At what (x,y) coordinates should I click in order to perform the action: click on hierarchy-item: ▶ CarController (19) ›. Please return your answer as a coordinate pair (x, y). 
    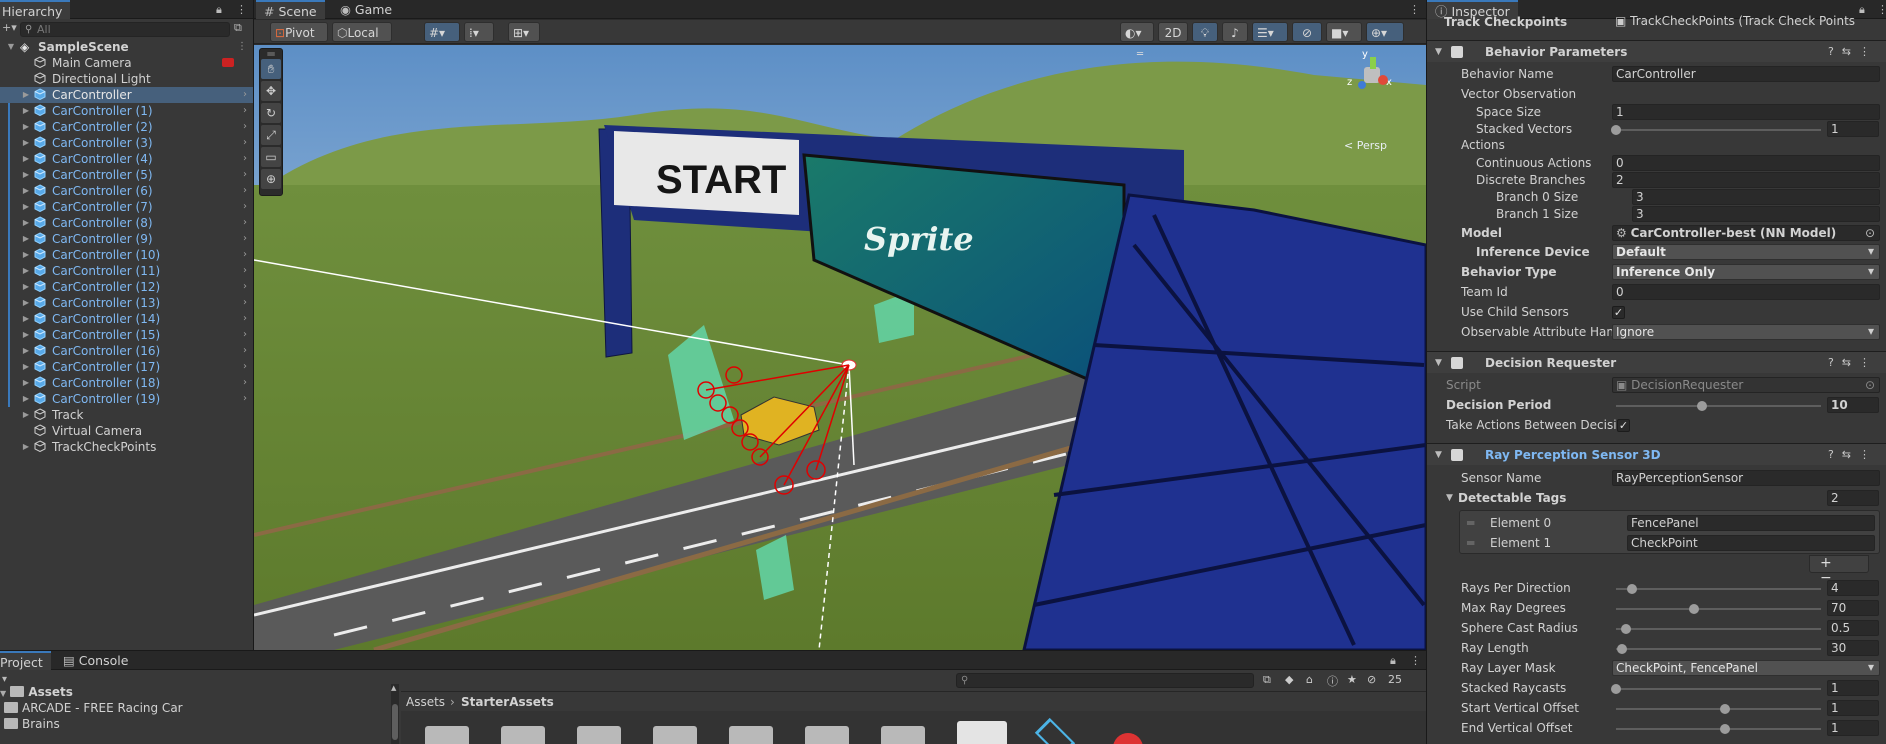
    Looking at the image, I should click on (126, 399).